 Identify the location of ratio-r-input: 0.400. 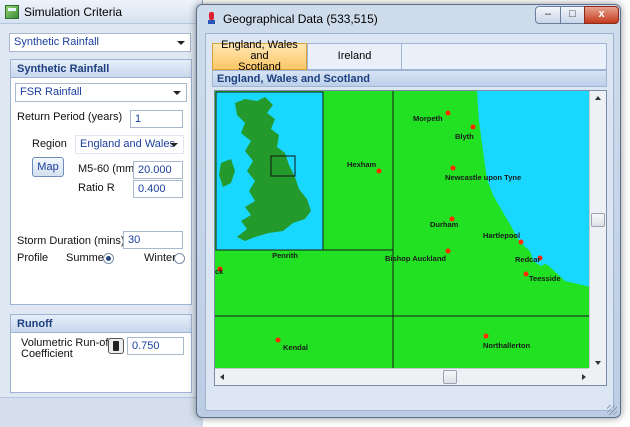
(158, 189).